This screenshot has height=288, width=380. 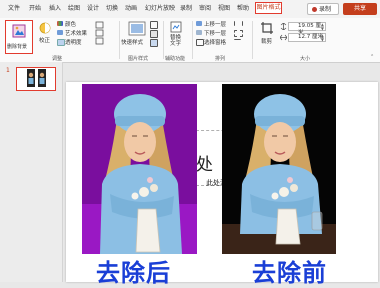 I want to click on width-spinner-icon: ▲ ▼, so click(x=322, y=38).